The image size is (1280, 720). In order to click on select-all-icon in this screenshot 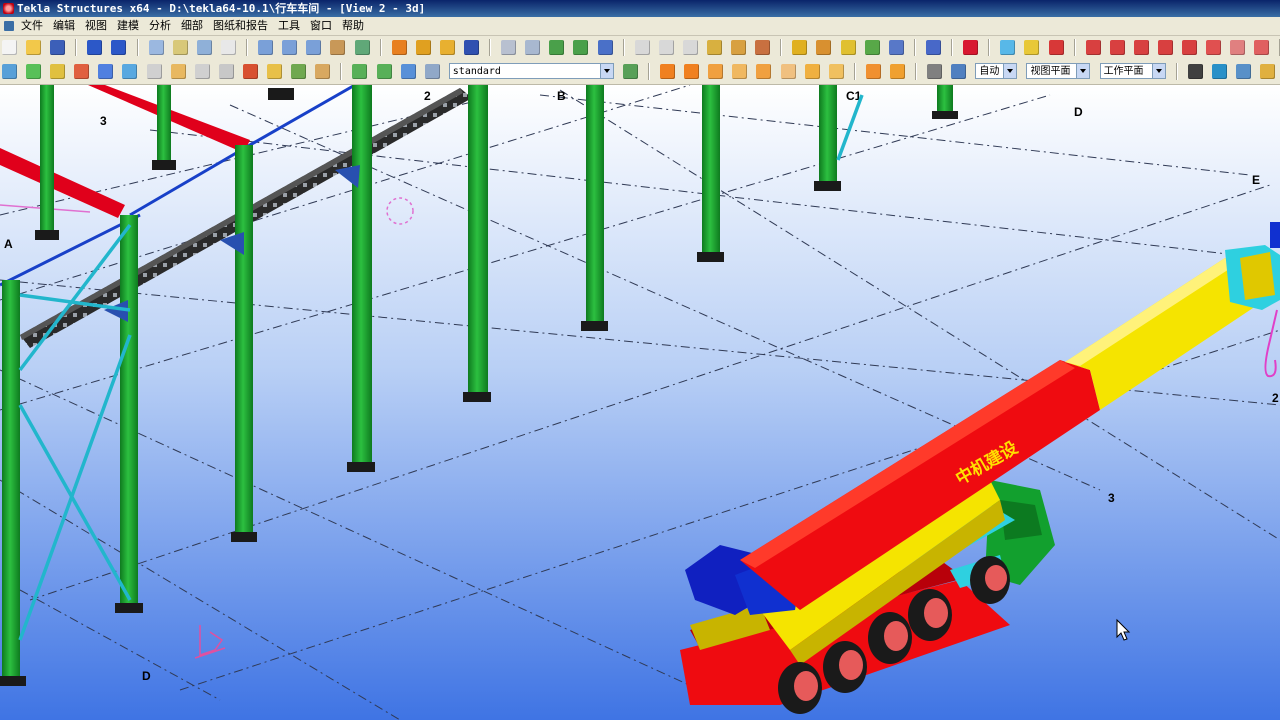, I will do `click(509, 47)`.